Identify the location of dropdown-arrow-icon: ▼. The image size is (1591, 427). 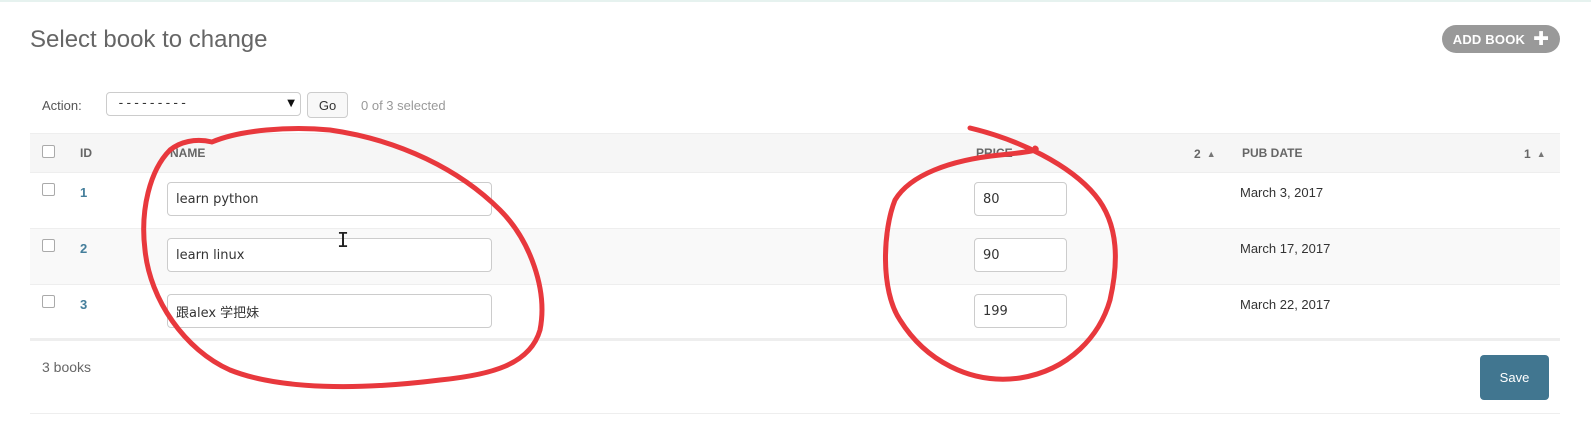
(291, 103).